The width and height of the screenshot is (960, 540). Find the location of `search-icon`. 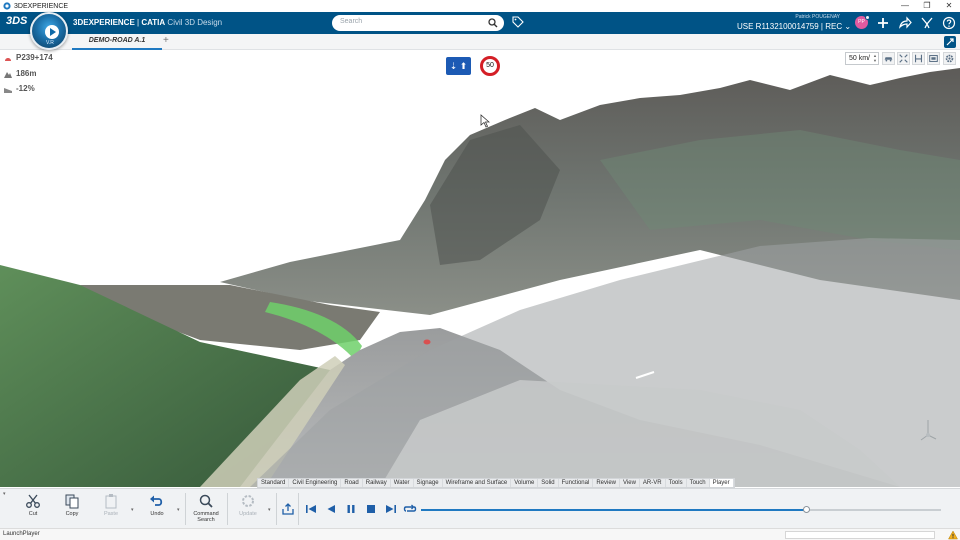

search-icon is located at coordinates (493, 23).